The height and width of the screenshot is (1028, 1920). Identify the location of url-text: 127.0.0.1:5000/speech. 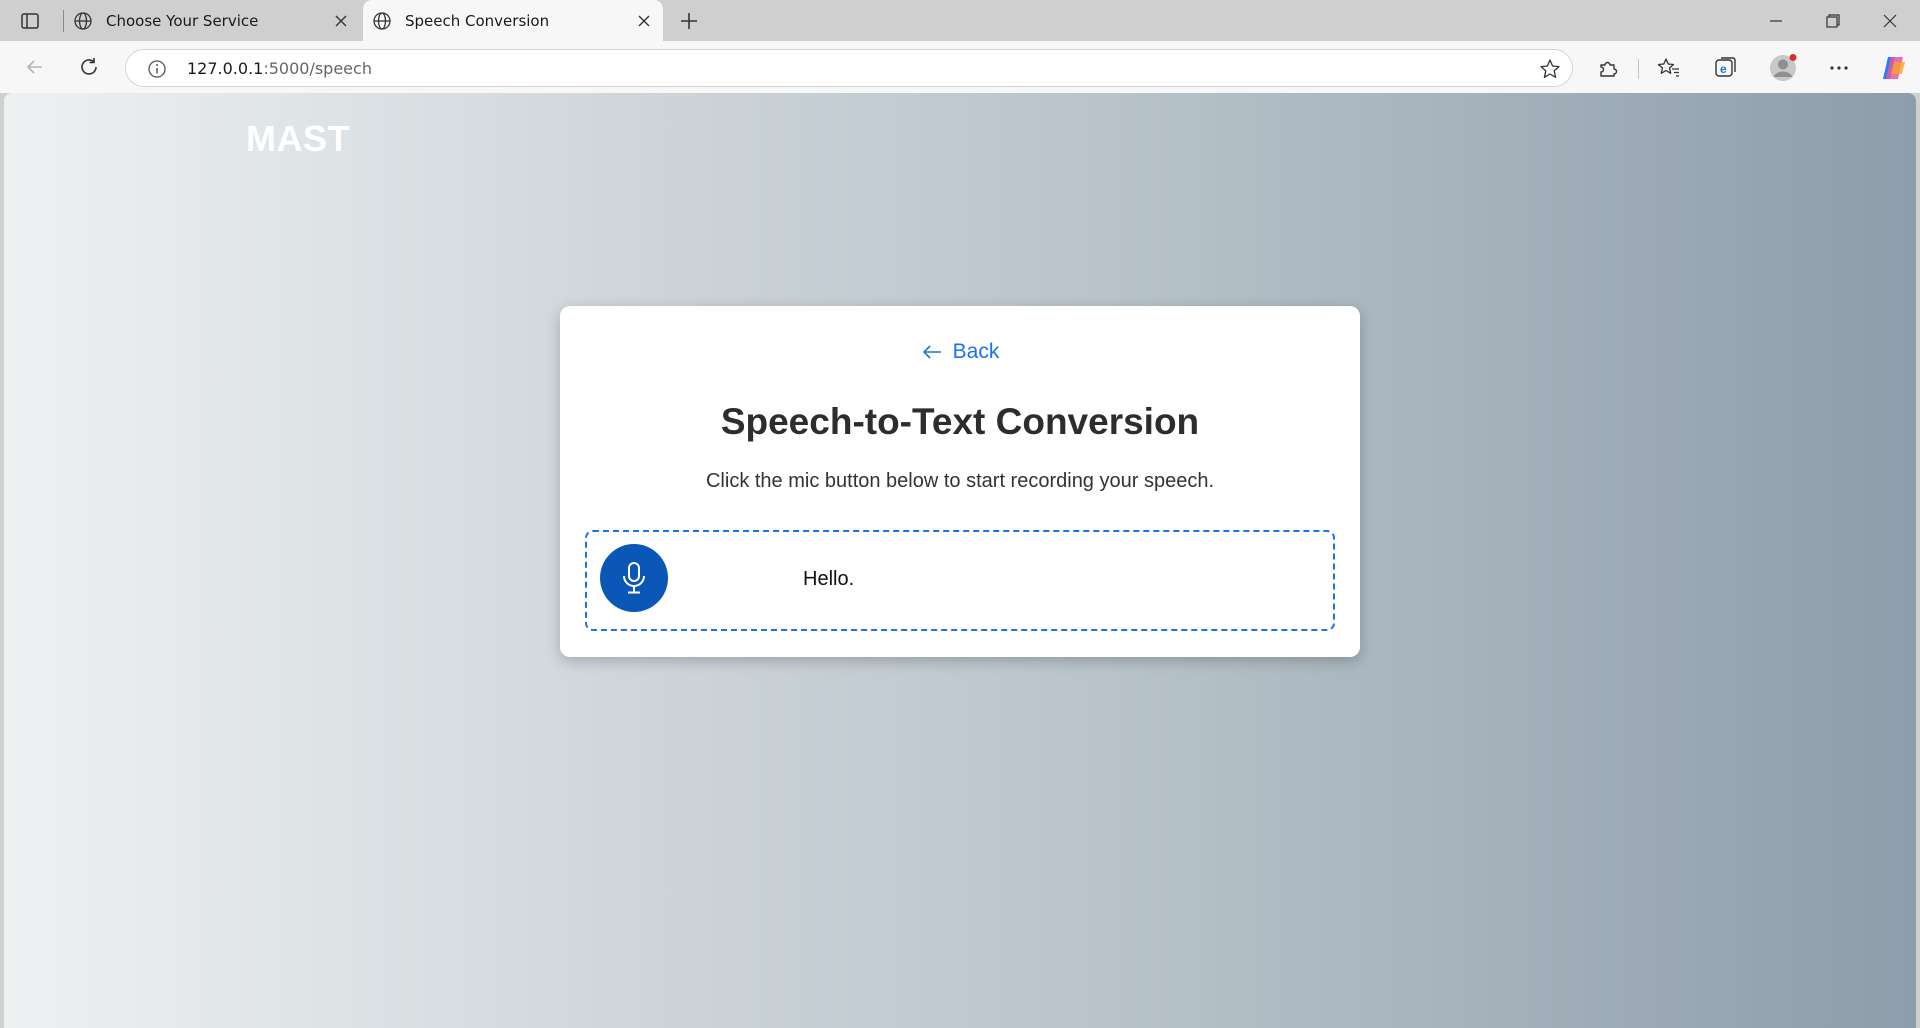
(279, 68).